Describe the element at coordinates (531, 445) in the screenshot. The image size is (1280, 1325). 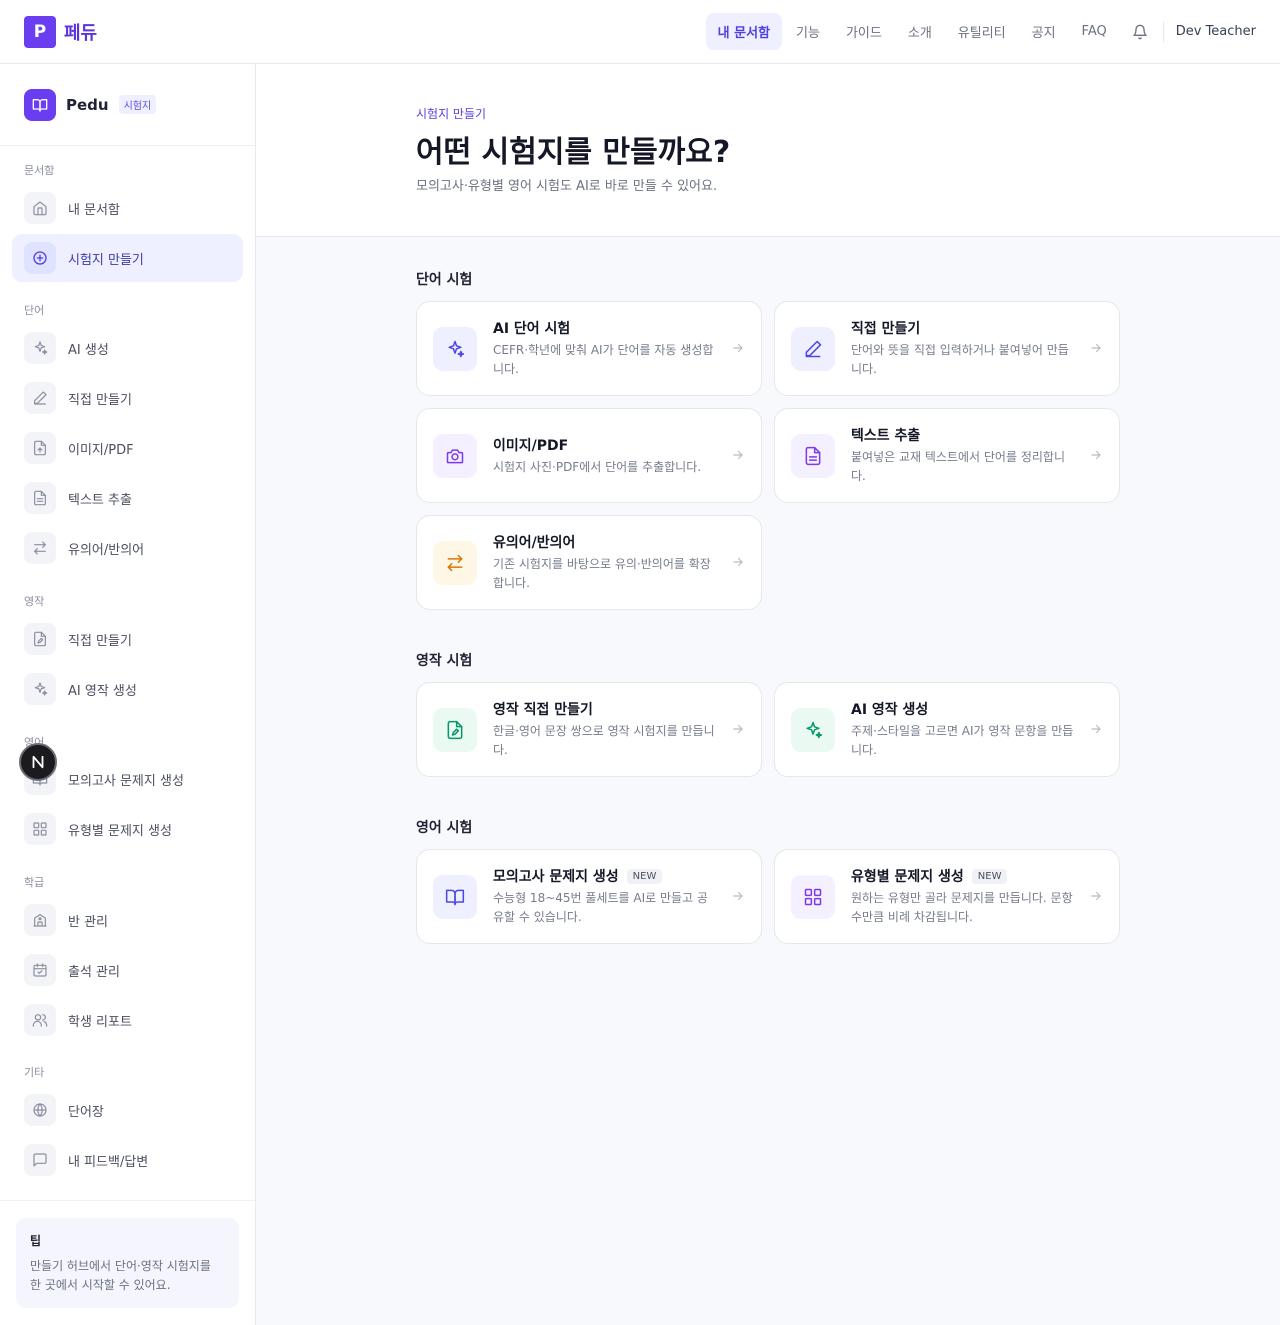
I see `card-title: 이미지/PDF` at that location.